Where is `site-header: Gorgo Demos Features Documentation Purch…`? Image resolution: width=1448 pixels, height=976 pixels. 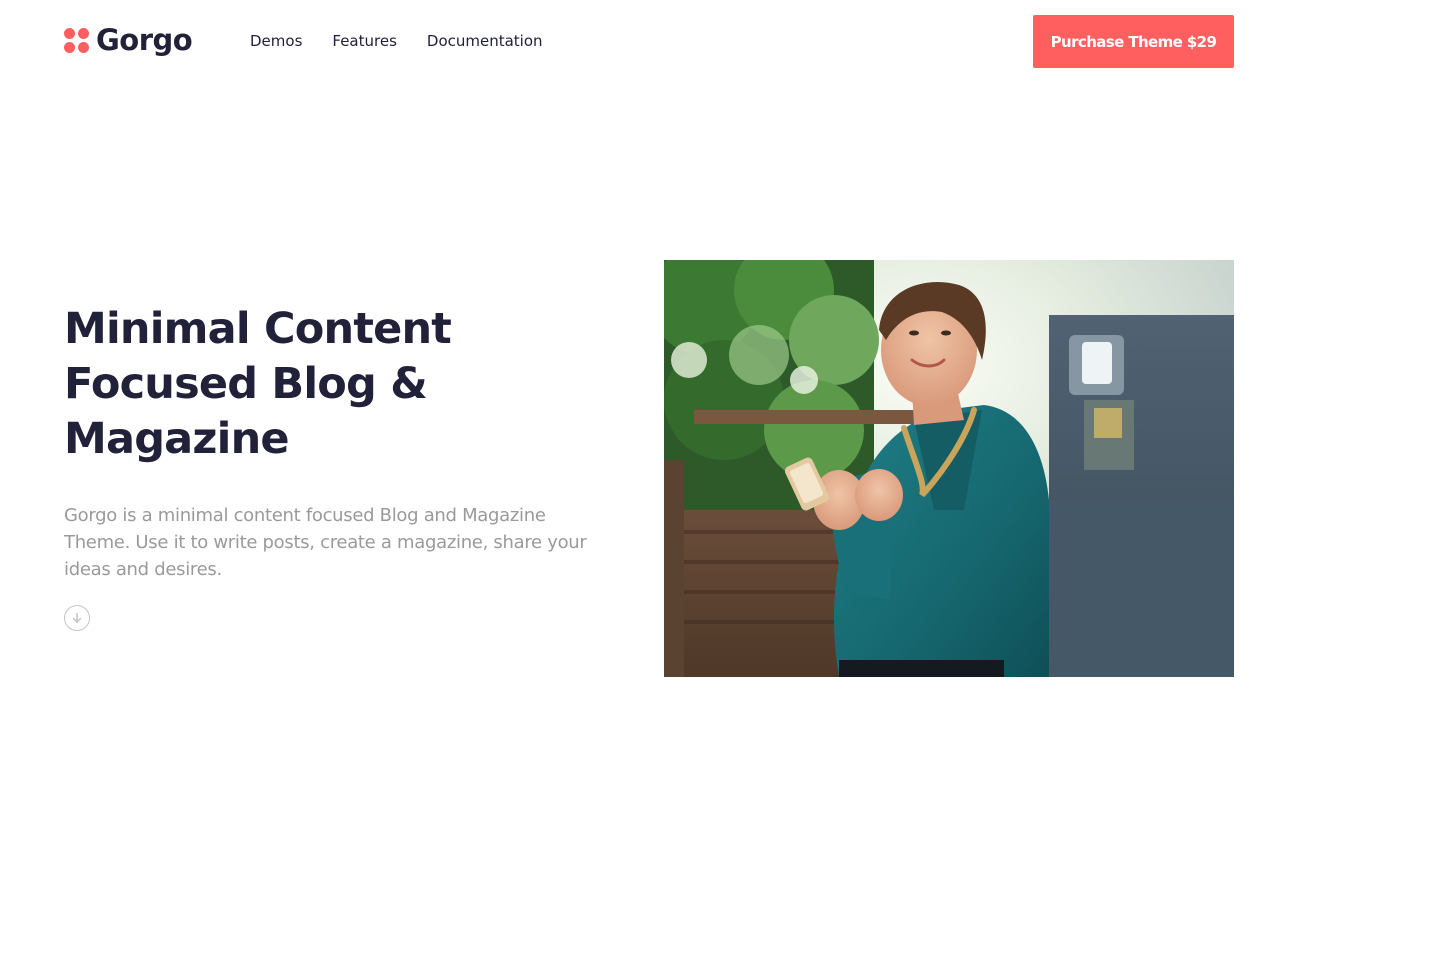
site-header: Gorgo Demos Features Documentation Purch… is located at coordinates (724, 42).